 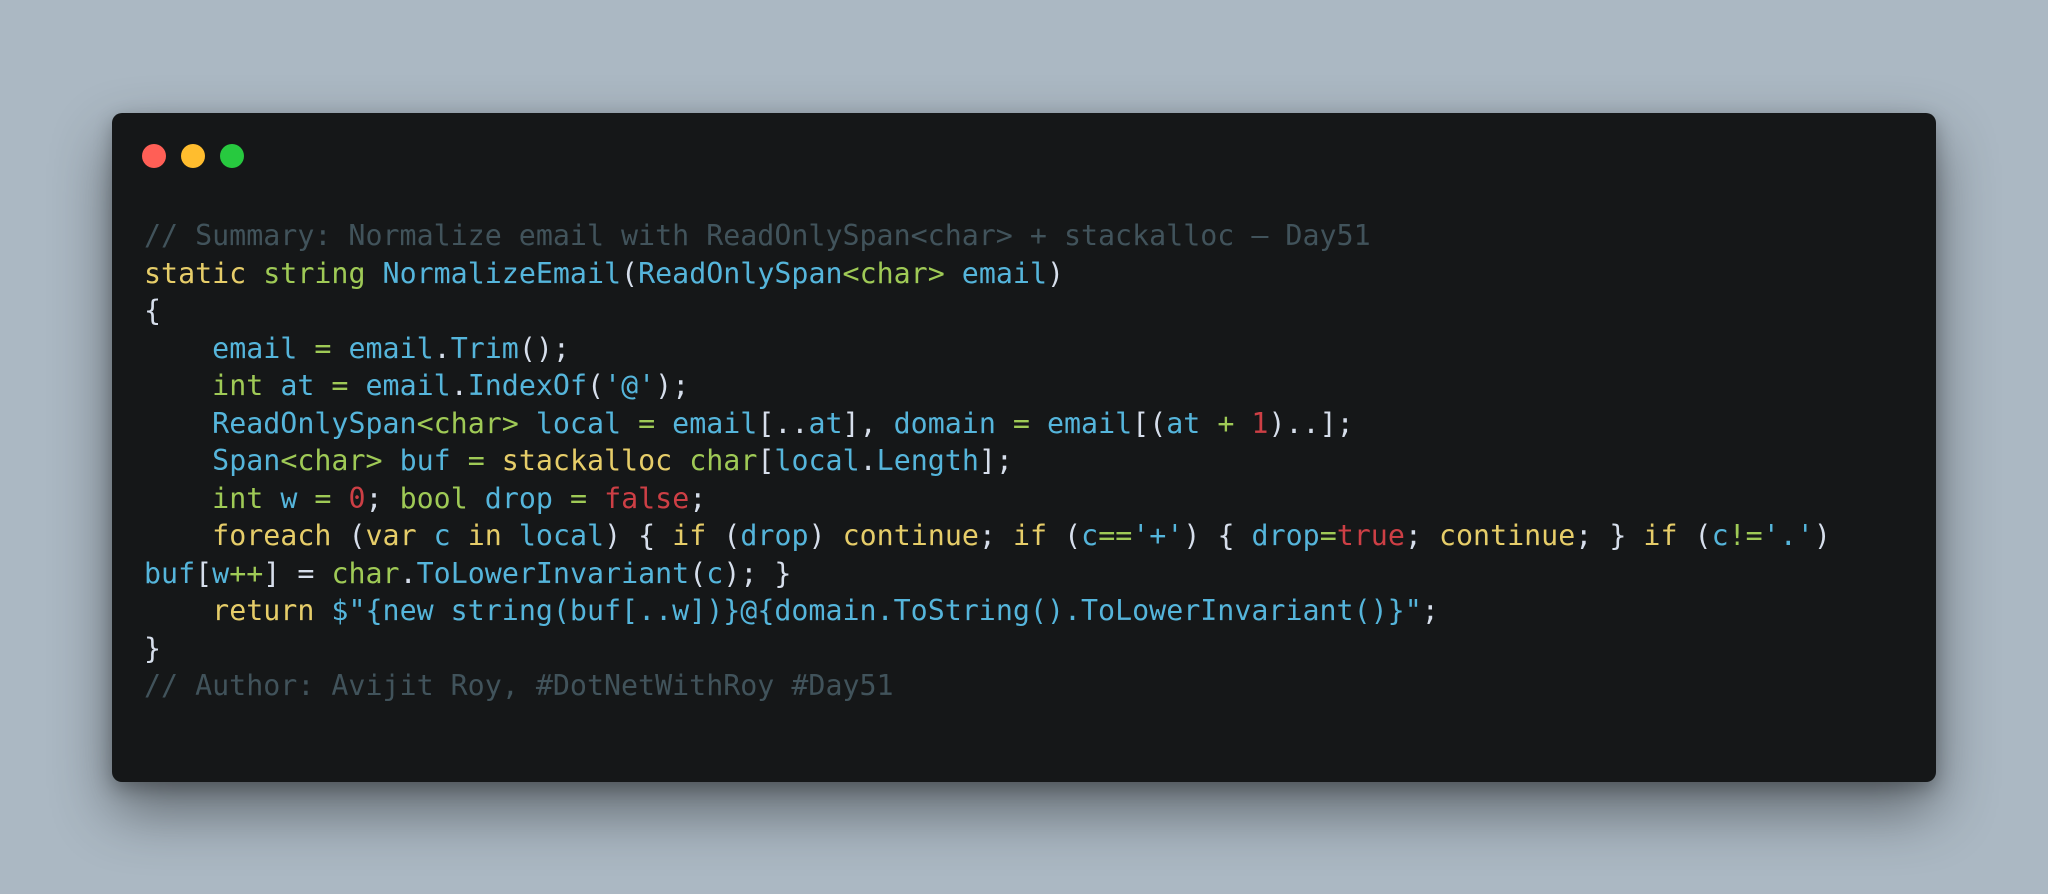 I want to click on code-token: ++, so click(x=246, y=573).